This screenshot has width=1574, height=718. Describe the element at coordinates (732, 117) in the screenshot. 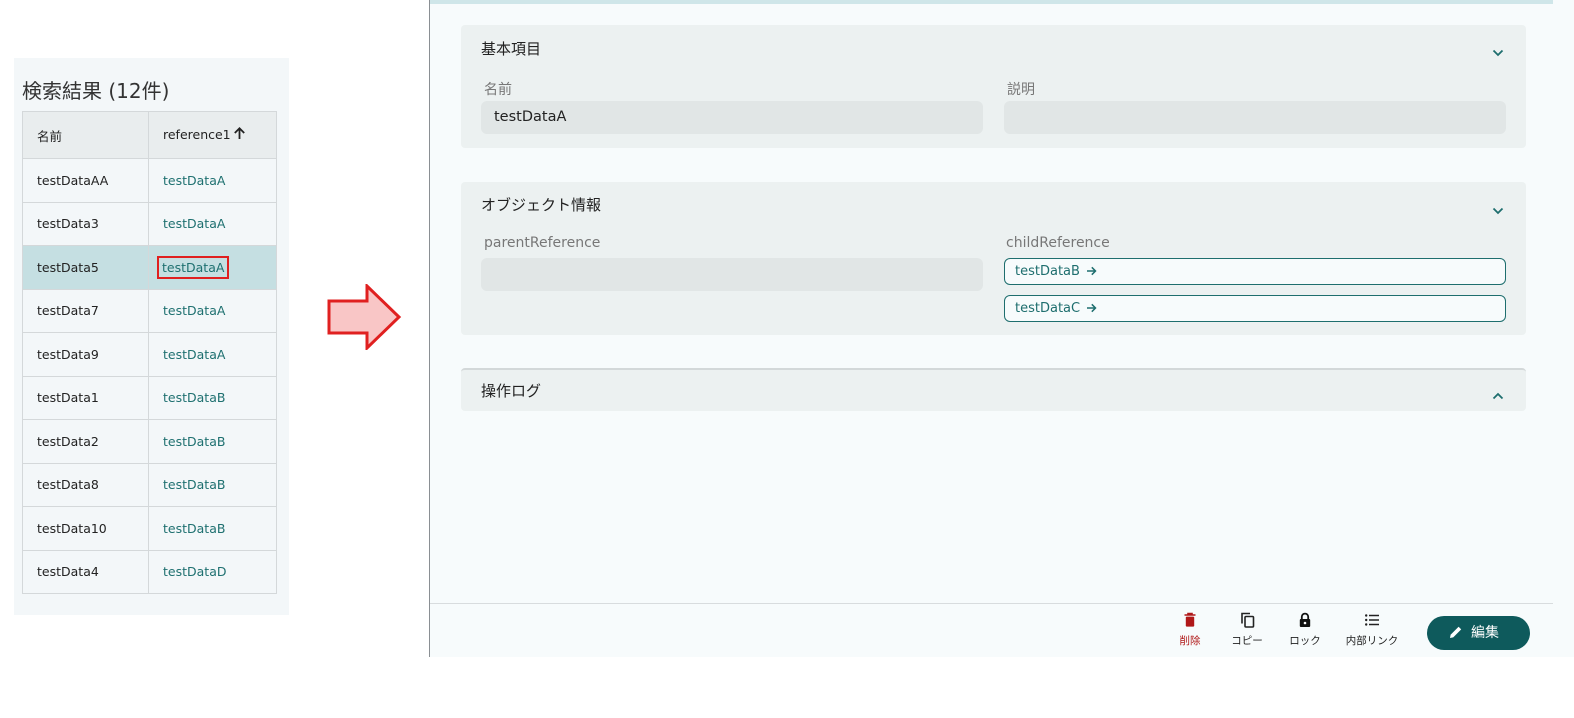

I see `name-field: testDataA` at that location.